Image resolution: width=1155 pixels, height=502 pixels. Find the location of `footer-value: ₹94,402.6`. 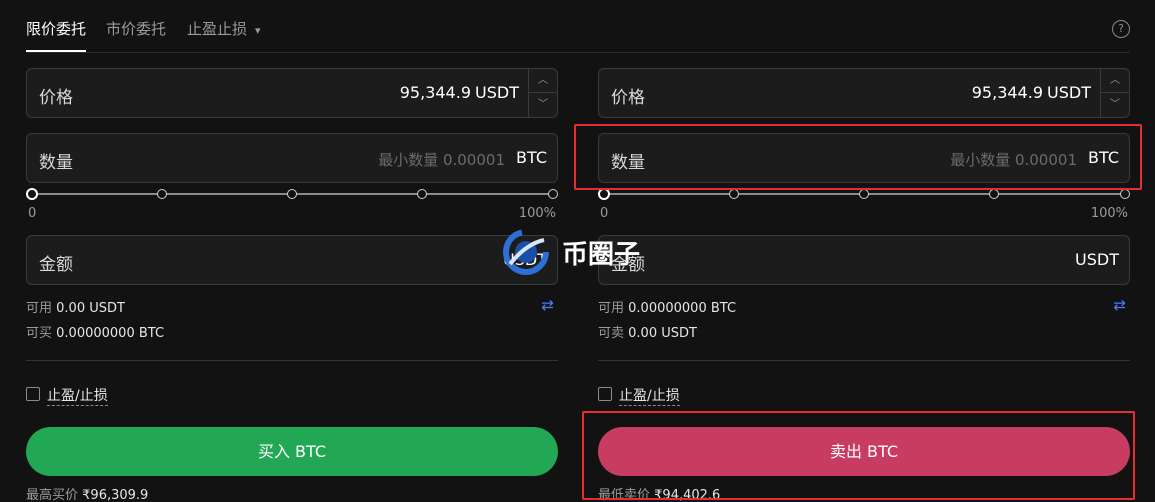

footer-value: ₹94,402.6 is located at coordinates (687, 495).